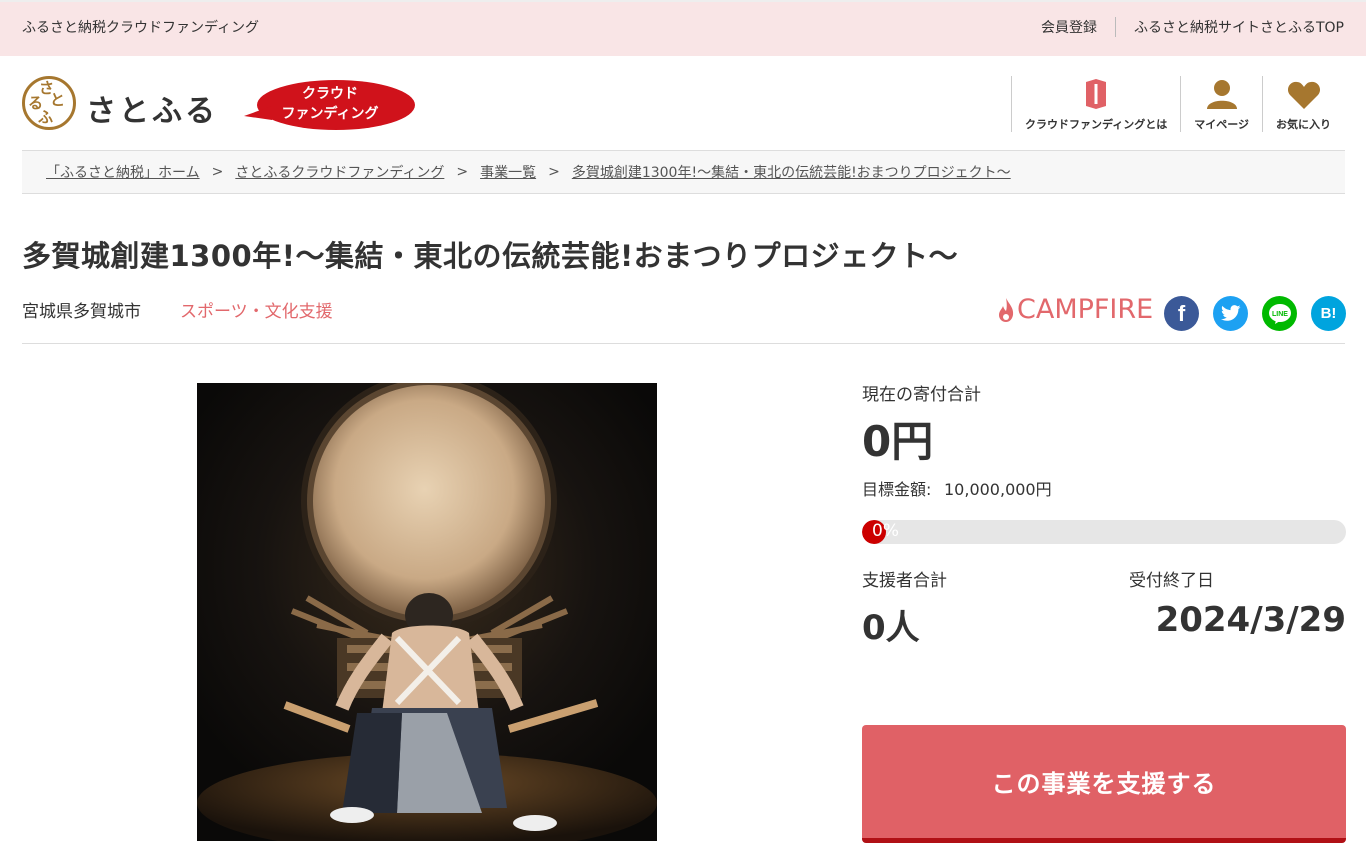 This screenshot has width=1366, height=868. Describe the element at coordinates (1171, 581) in the screenshot. I see `deadline-label: 受付終了日` at that location.